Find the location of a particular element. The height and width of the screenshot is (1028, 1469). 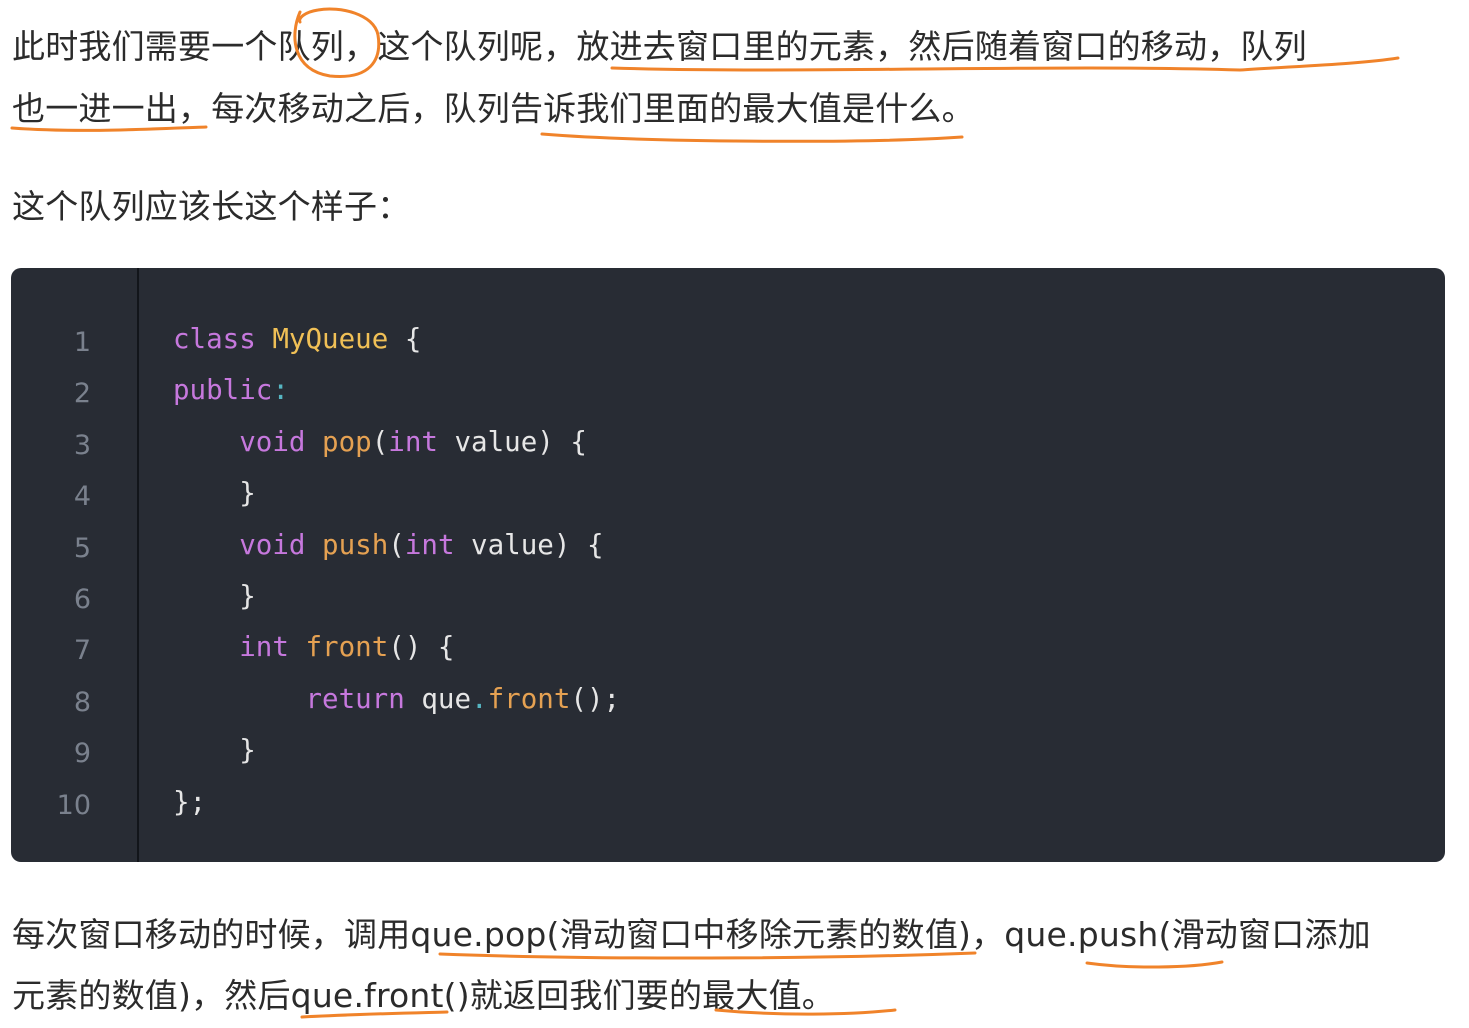

code-token: public is located at coordinates (223, 390).